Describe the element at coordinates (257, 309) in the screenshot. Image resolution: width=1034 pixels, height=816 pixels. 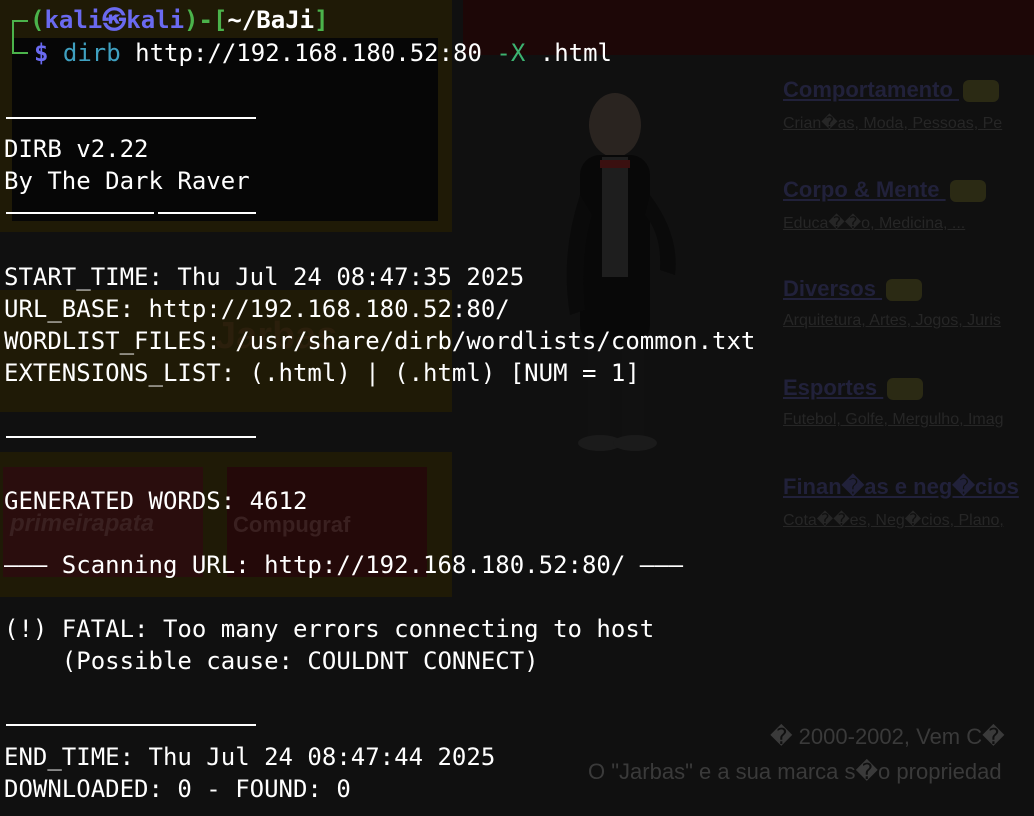
I see `url-base: URL_BASE: http://192.168.180.52:80/` at that location.